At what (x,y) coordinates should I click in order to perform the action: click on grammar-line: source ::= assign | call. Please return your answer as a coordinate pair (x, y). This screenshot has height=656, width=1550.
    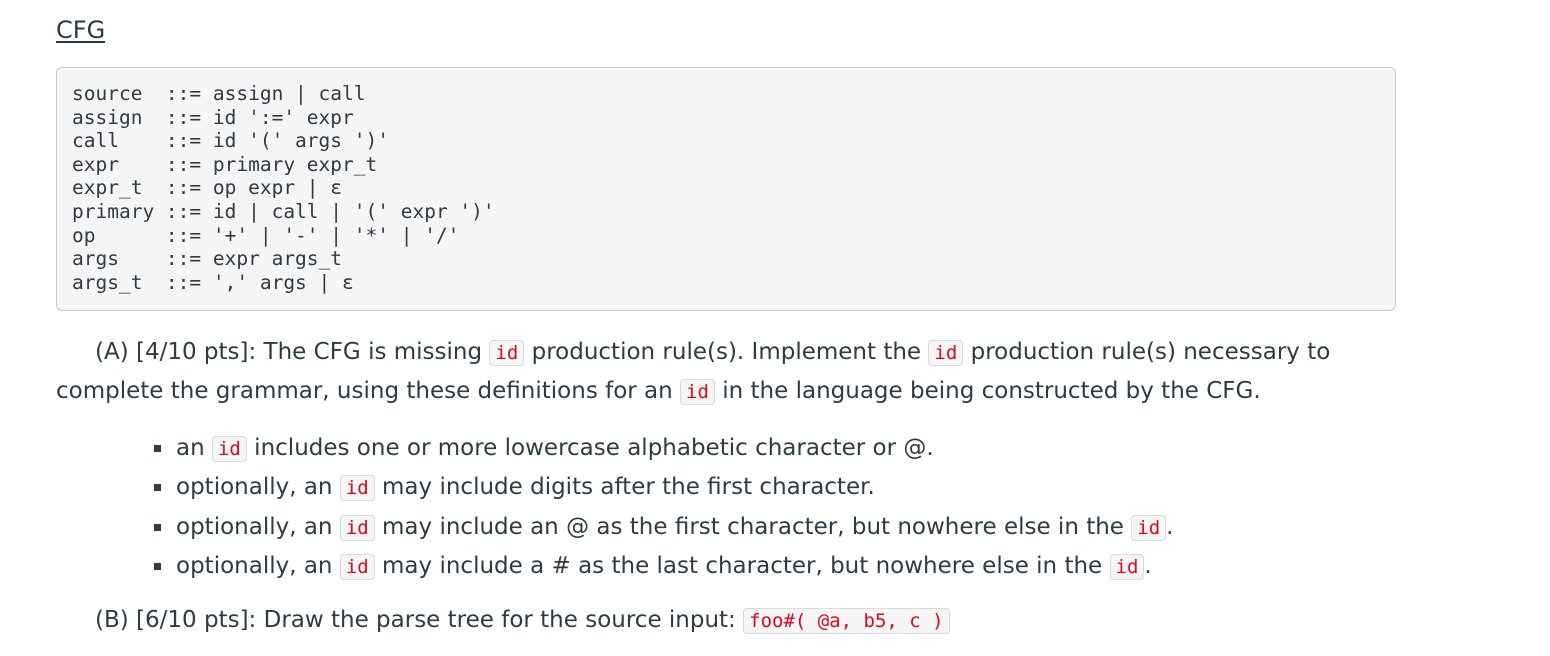
    Looking at the image, I should click on (219, 93).